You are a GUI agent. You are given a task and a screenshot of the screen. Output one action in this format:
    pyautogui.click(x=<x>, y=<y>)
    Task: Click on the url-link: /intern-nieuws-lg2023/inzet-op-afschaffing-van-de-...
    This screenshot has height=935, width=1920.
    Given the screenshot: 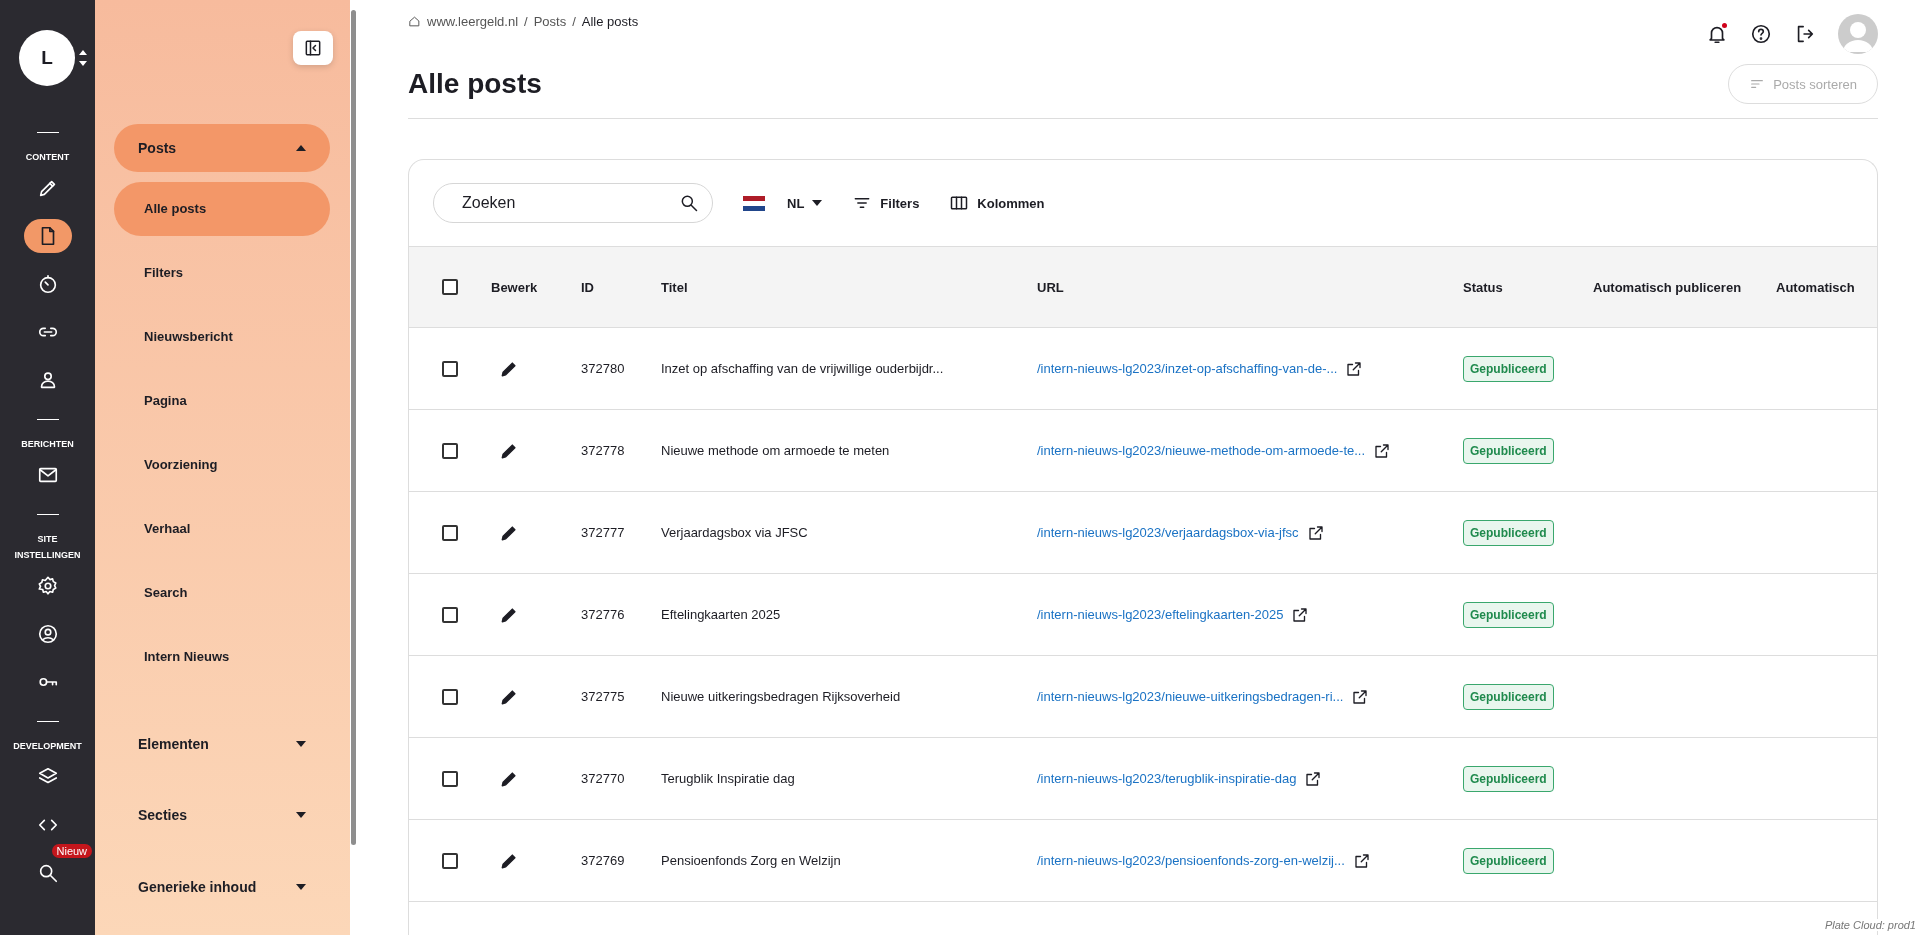 What is the action you would take?
    pyautogui.click(x=1187, y=368)
    